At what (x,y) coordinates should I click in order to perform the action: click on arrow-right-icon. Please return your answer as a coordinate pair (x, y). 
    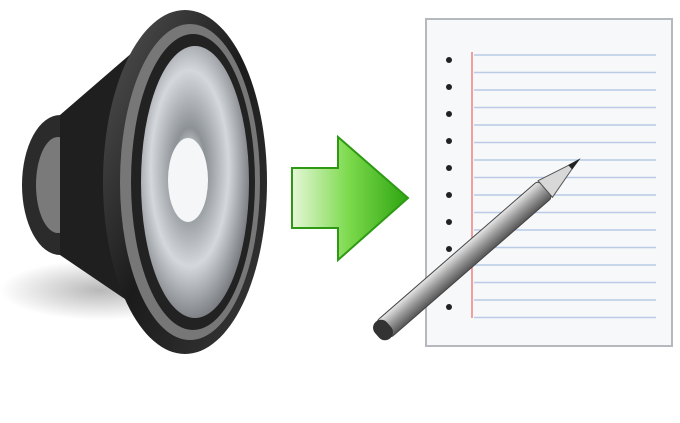
    Looking at the image, I should click on (350, 198).